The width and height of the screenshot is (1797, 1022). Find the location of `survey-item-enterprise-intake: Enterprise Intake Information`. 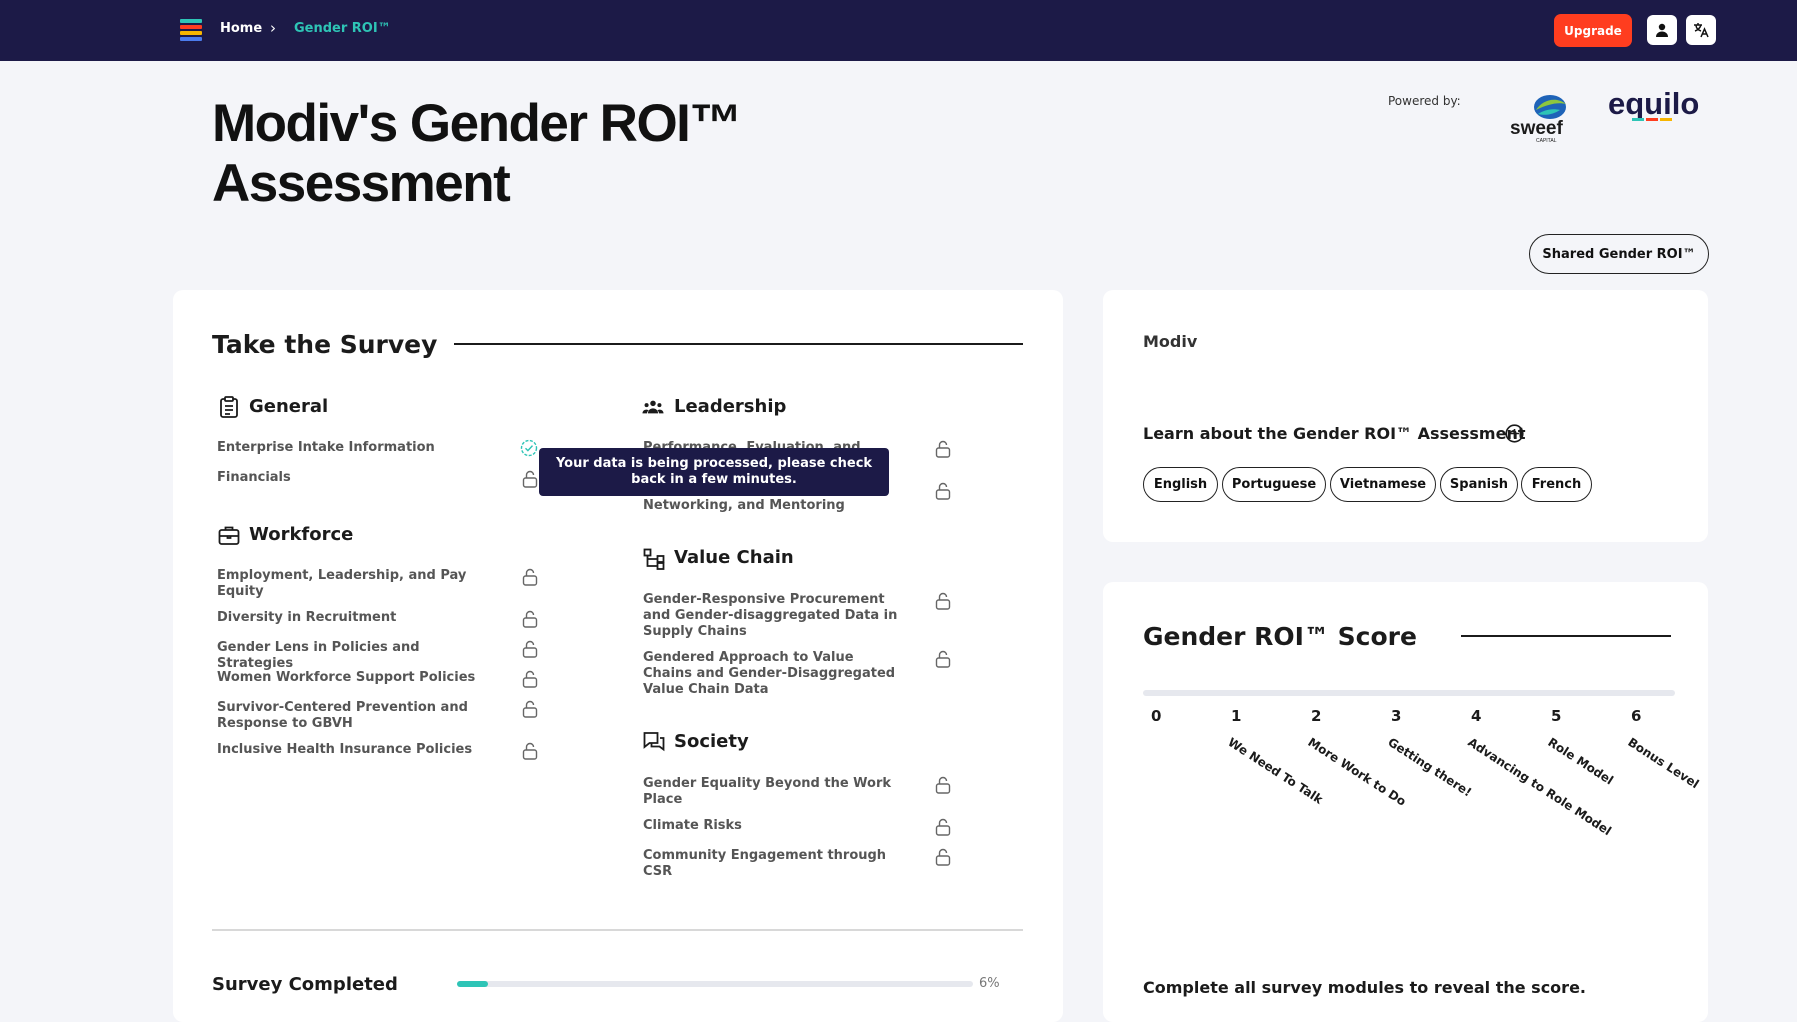

survey-item-enterprise-intake: Enterprise Intake Information is located at coordinates (347, 448).